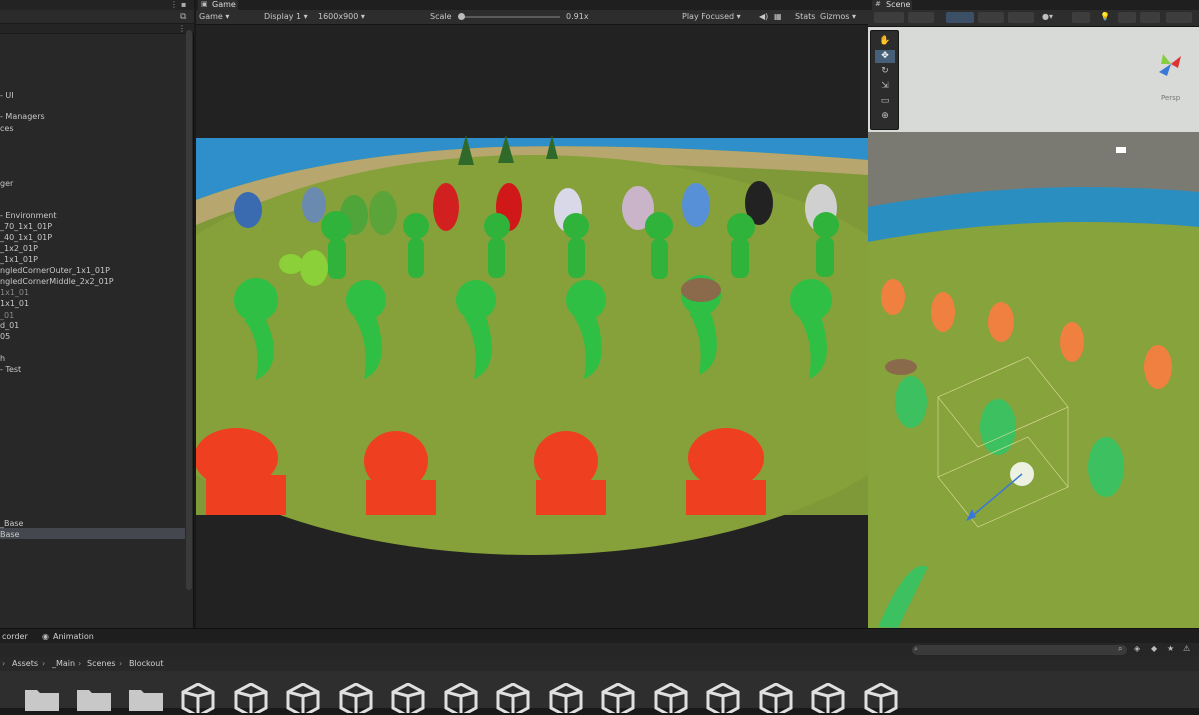  What do you see at coordinates (22, 117) in the screenshot?
I see `hierarchy-item: - Managers` at bounding box center [22, 117].